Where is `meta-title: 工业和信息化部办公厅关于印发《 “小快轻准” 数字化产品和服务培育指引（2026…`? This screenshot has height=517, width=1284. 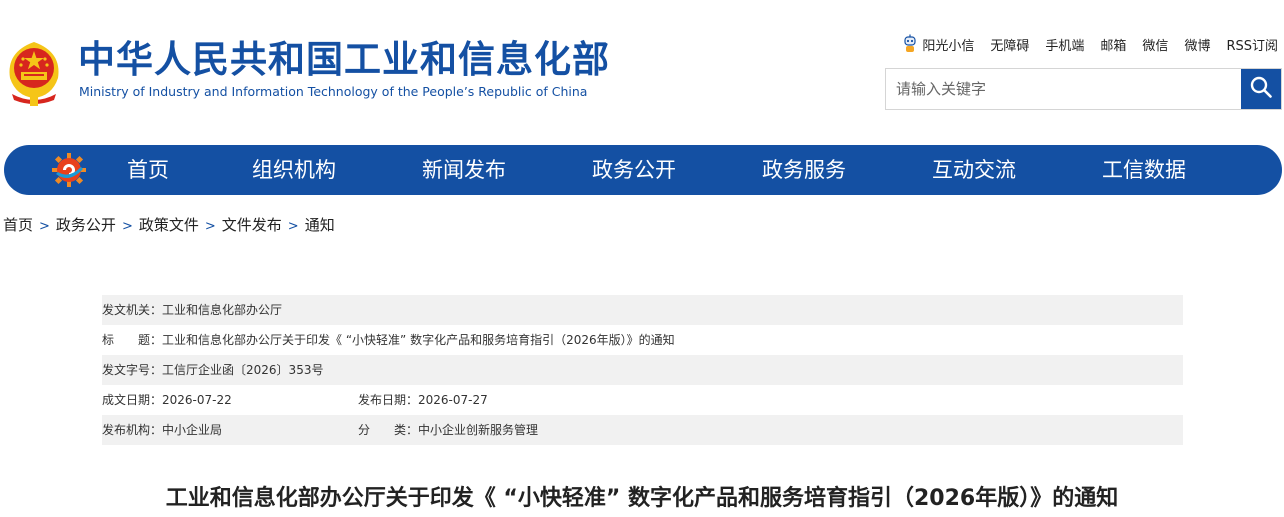 meta-title: 工业和信息化部办公厅关于印发《 “小快轻准” 数字化产品和服务培育指引（2026… is located at coordinates (418, 340).